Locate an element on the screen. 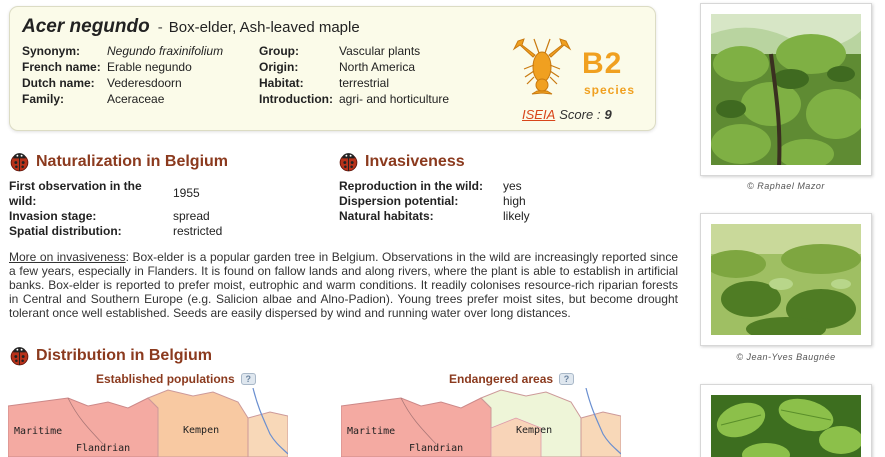  row-label: Reproduction in the wild: is located at coordinates (411, 186).